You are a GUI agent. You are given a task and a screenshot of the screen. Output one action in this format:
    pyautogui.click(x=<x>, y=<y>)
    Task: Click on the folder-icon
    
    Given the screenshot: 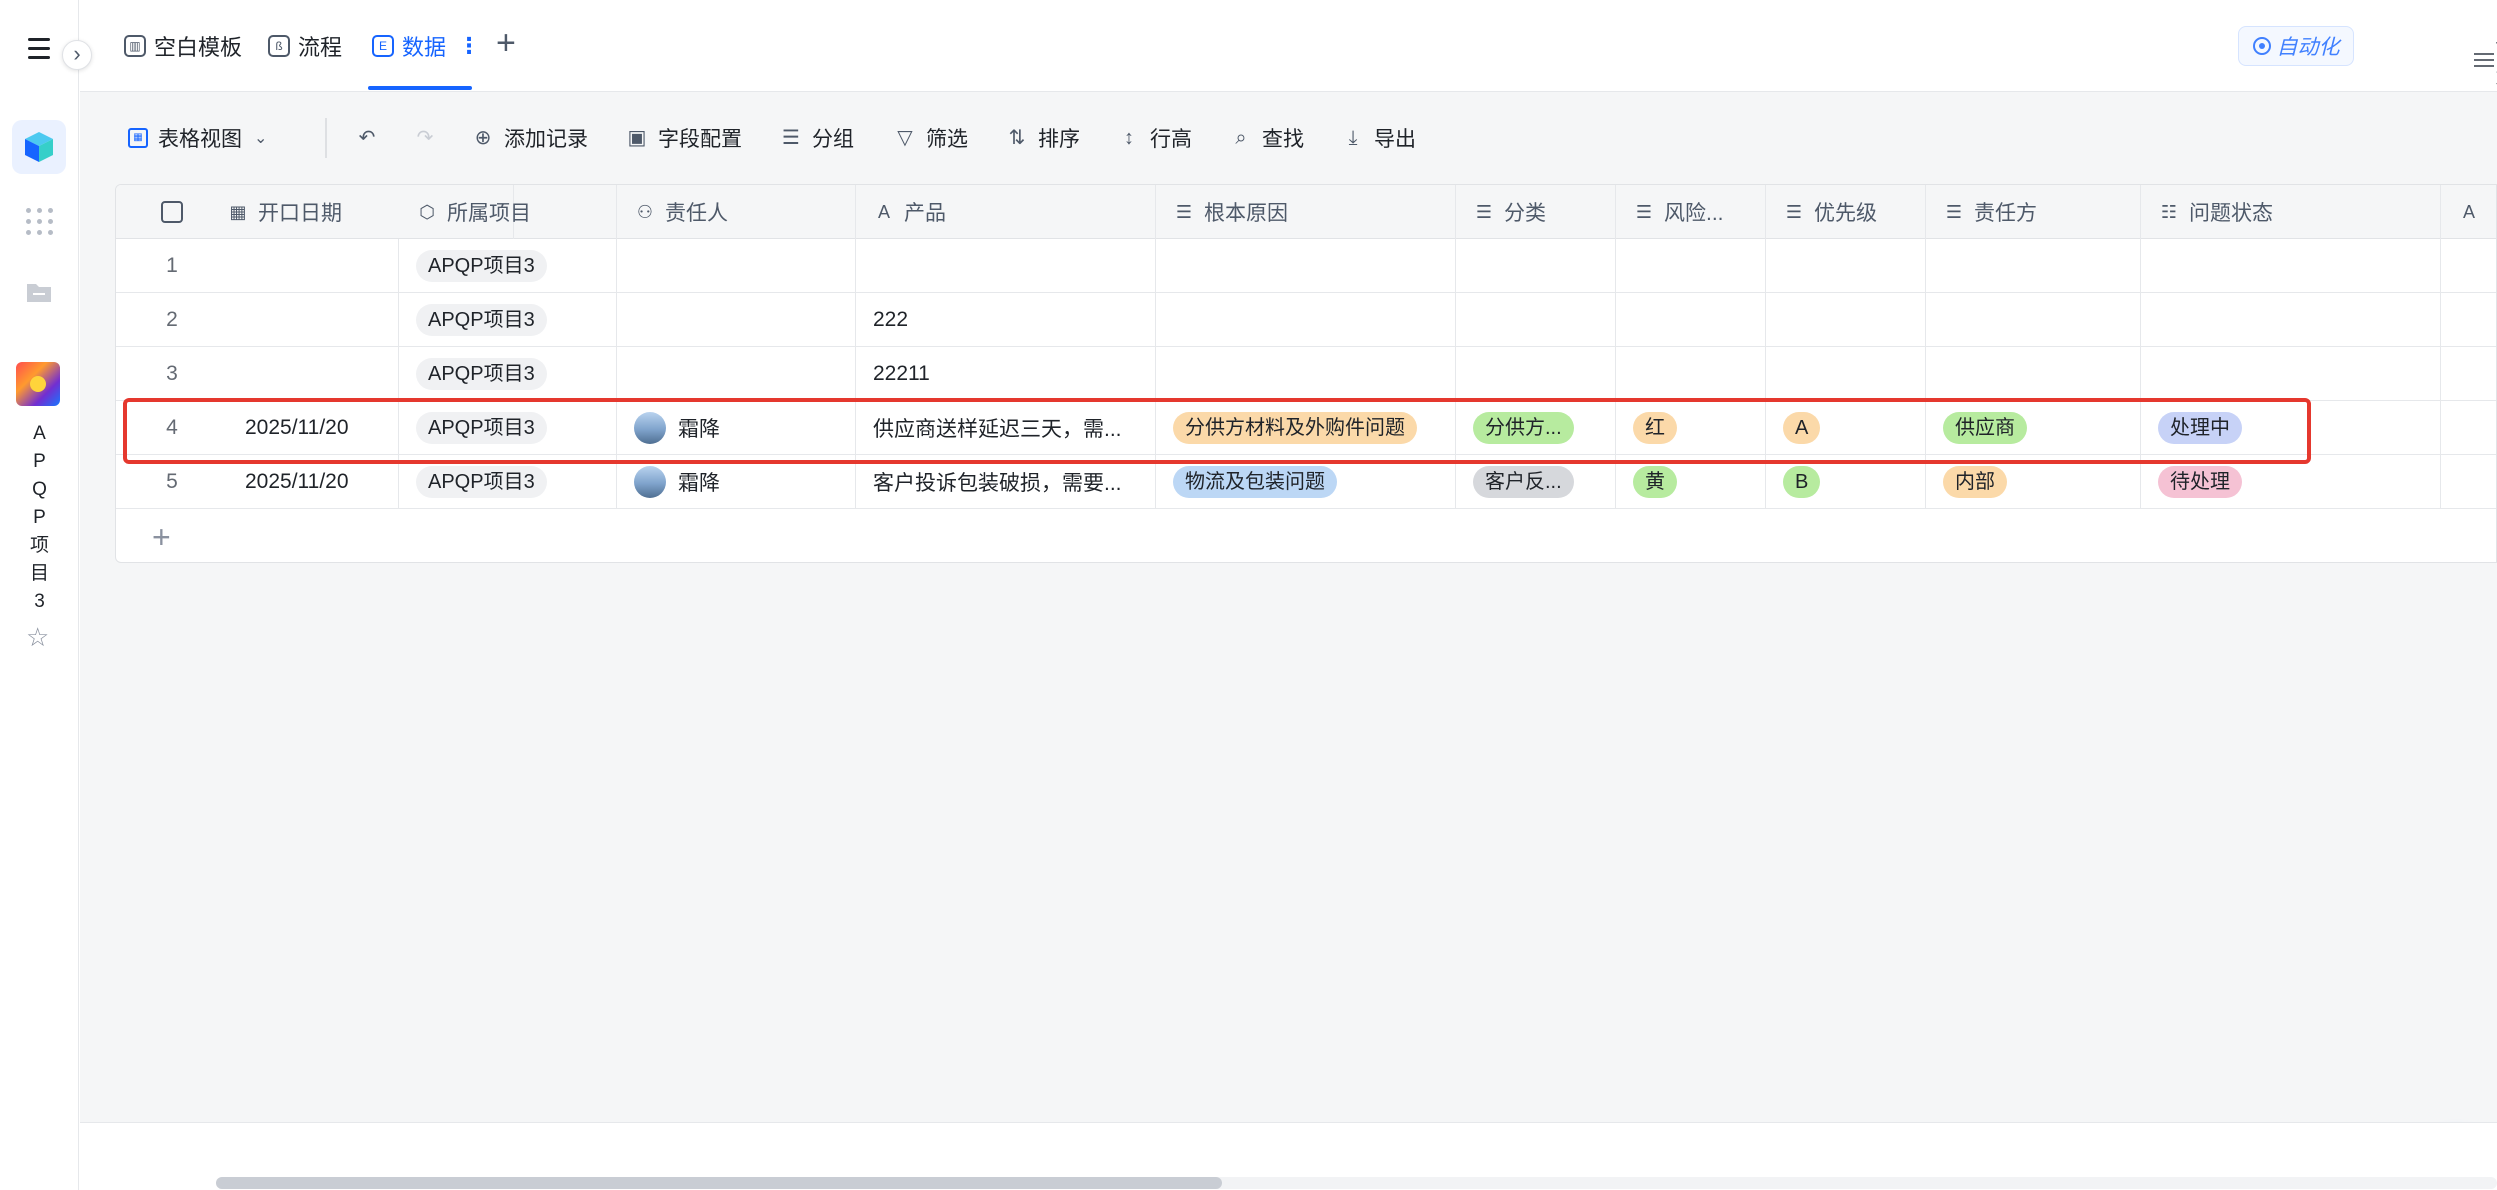 What is the action you would take?
    pyautogui.click(x=39, y=292)
    